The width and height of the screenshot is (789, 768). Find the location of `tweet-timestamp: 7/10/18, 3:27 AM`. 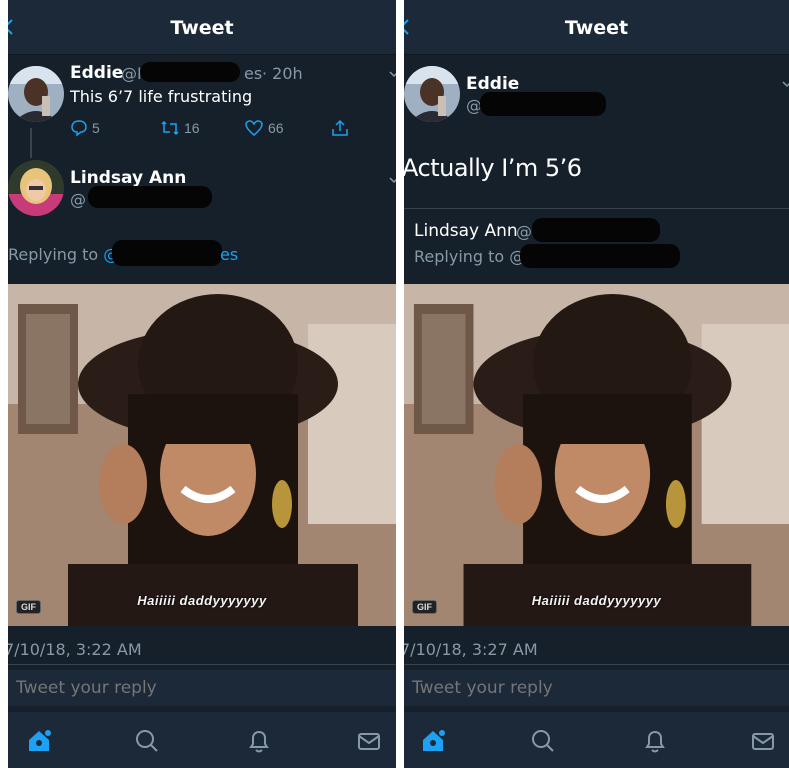

tweet-timestamp: 7/10/18, 3:27 AM is located at coordinates (471, 649).